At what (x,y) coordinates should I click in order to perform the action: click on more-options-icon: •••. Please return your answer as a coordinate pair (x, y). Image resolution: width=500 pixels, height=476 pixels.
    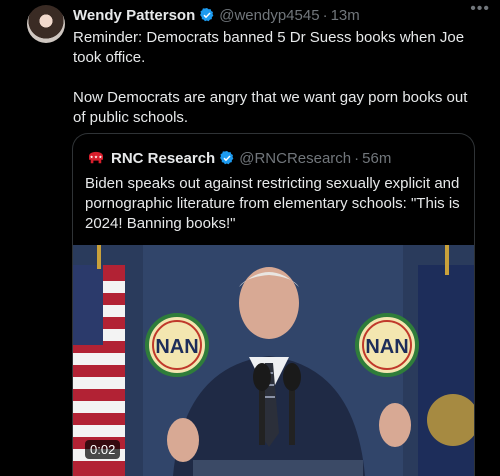
    Looking at the image, I should click on (480, 9).